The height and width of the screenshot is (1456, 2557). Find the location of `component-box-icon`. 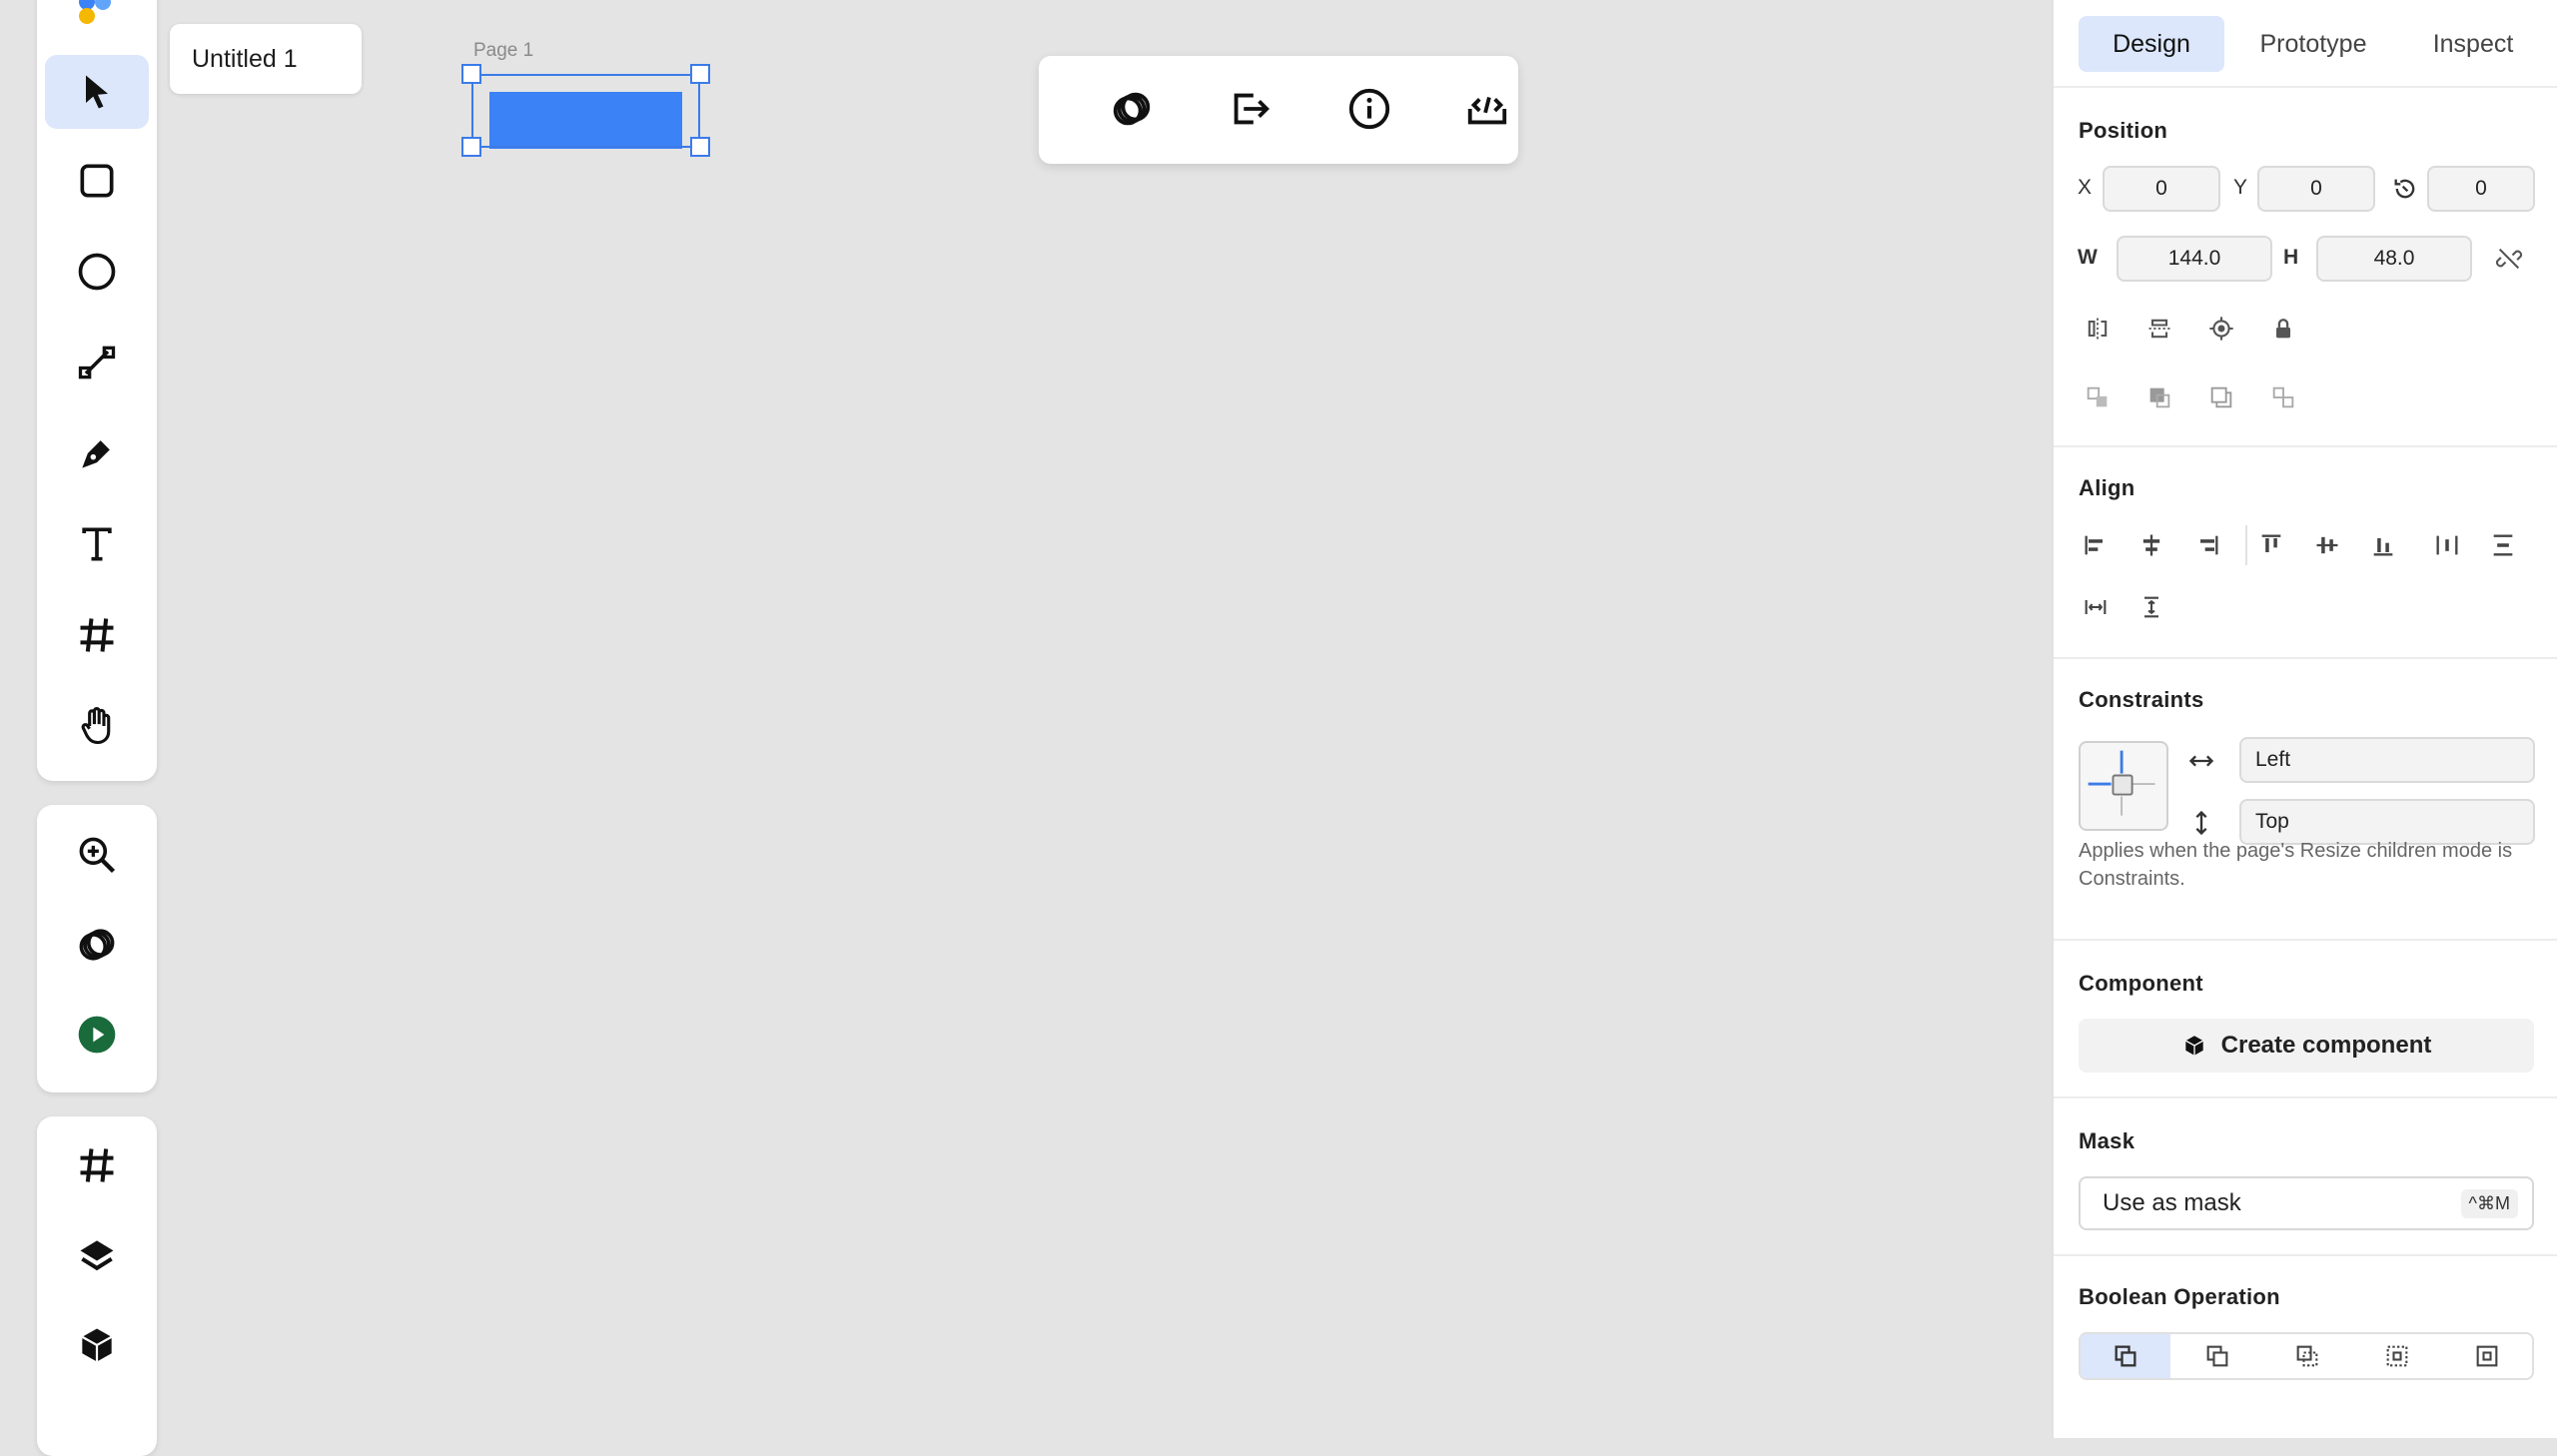

component-box-icon is located at coordinates (97, 1345).